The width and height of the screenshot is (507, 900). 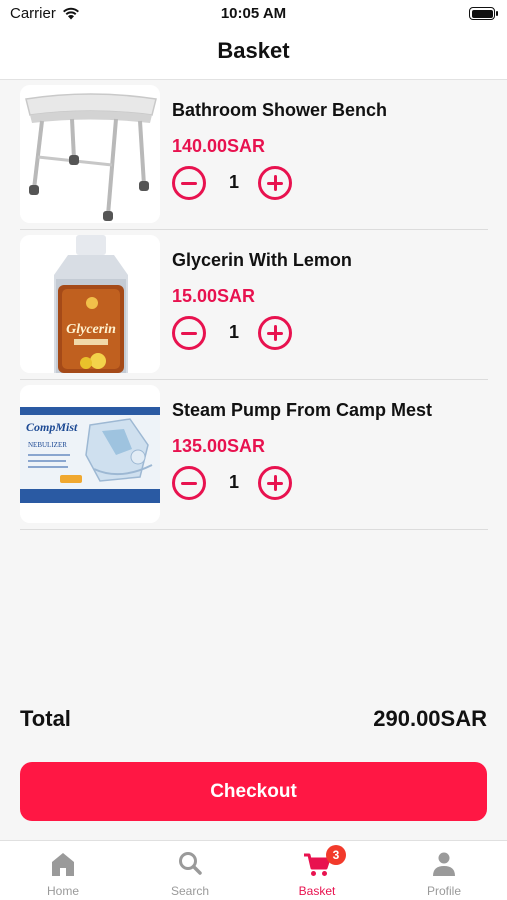 I want to click on nebulizer-box-image: CompMist NEBULIZER, so click(x=90, y=454).